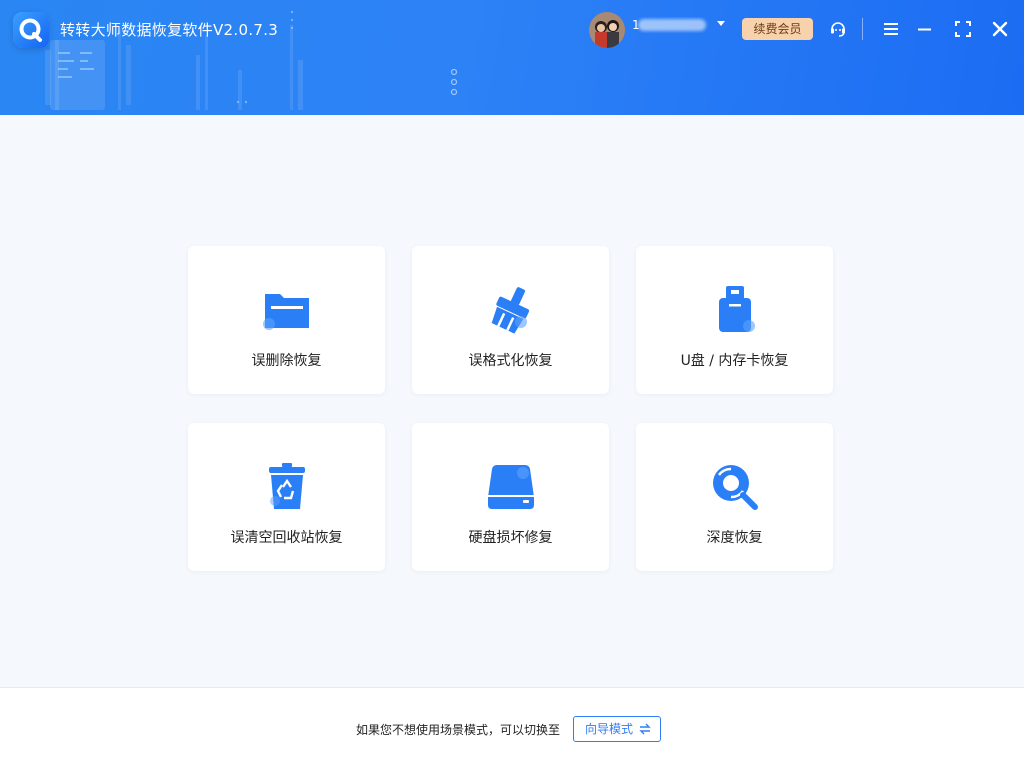  I want to click on card-format-recovery: 误格式化恢复, so click(510, 320).